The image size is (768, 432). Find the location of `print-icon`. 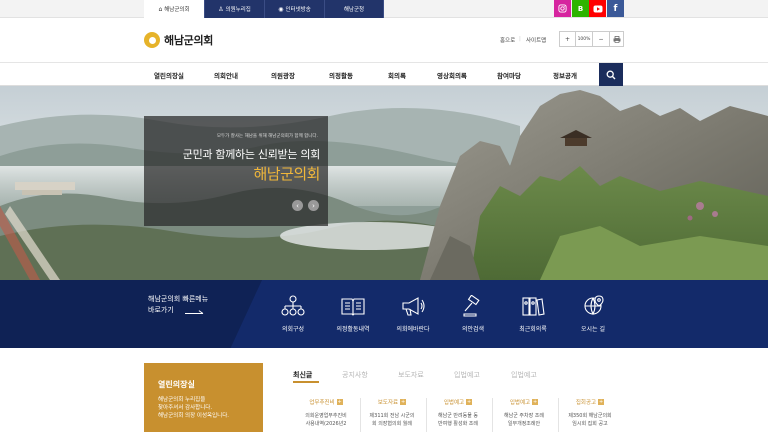

print-icon is located at coordinates (616, 39).